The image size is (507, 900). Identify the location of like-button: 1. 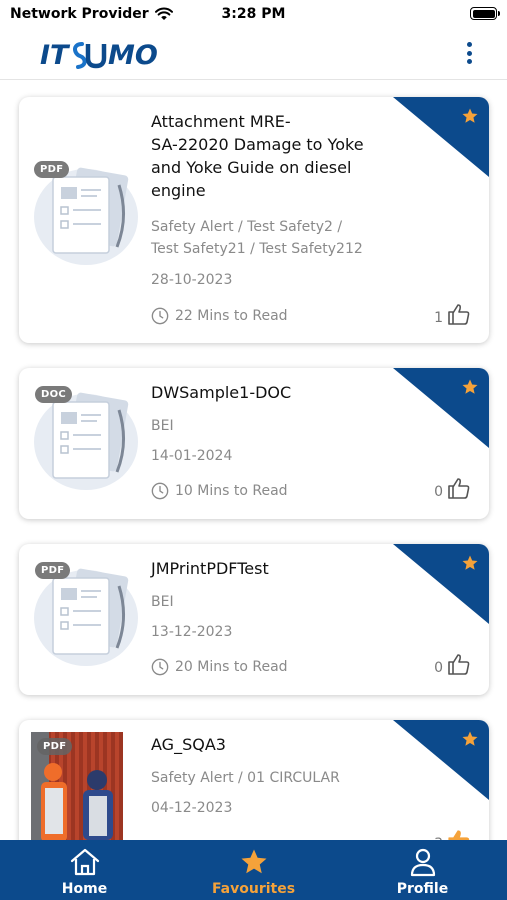
(452, 314).